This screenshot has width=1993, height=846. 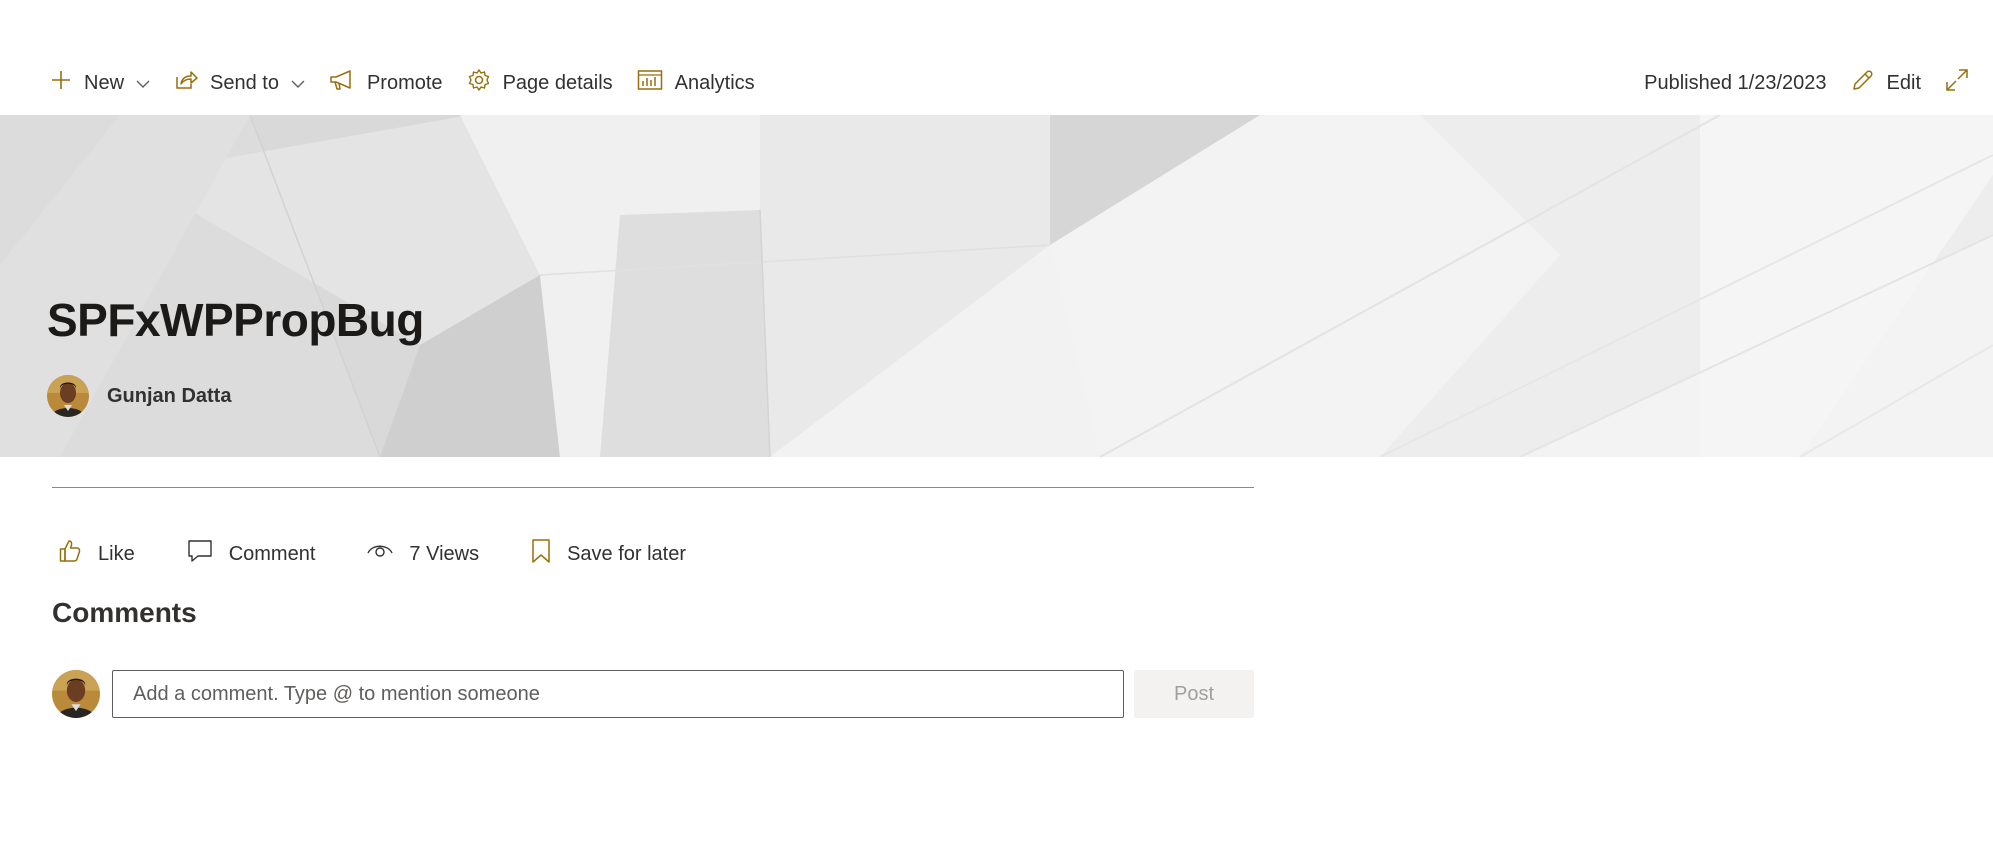 What do you see at coordinates (104, 82) in the screenshot?
I see `new-label: New` at bounding box center [104, 82].